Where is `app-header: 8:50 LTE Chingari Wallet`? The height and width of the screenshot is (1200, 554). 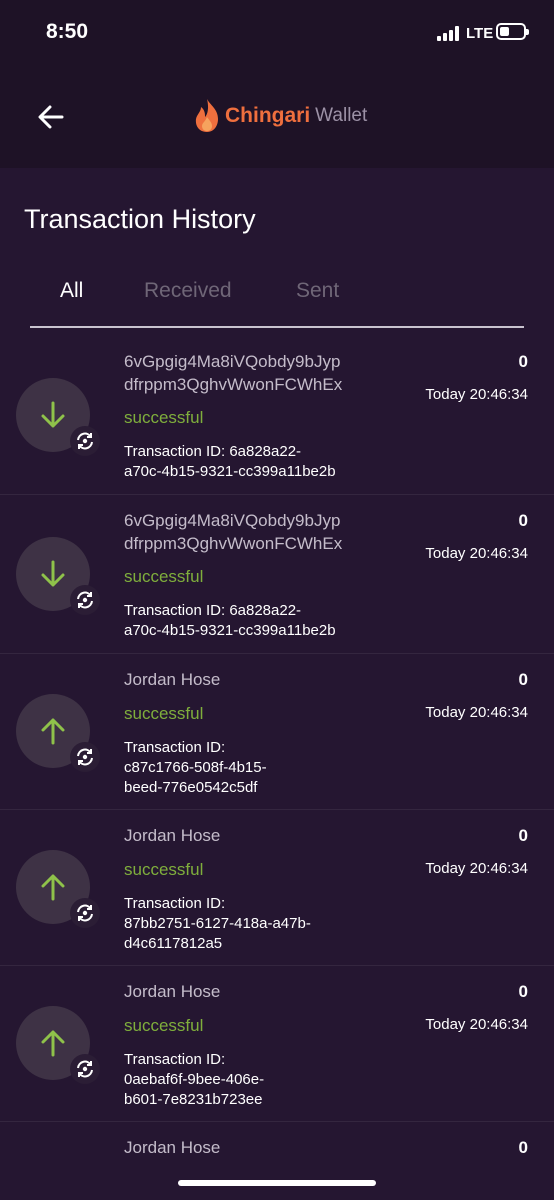
app-header: 8:50 LTE Chingari Wallet is located at coordinates (277, 84).